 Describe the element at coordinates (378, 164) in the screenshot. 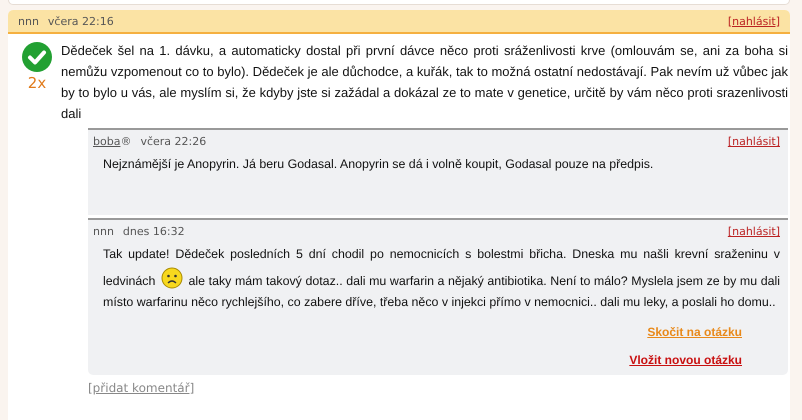

I see `comment-text: Nejznámější je Anopyrin. Já beru Godasal. Anopyrin se dá i volně koupit, Godasal pouze na předpis.` at that location.